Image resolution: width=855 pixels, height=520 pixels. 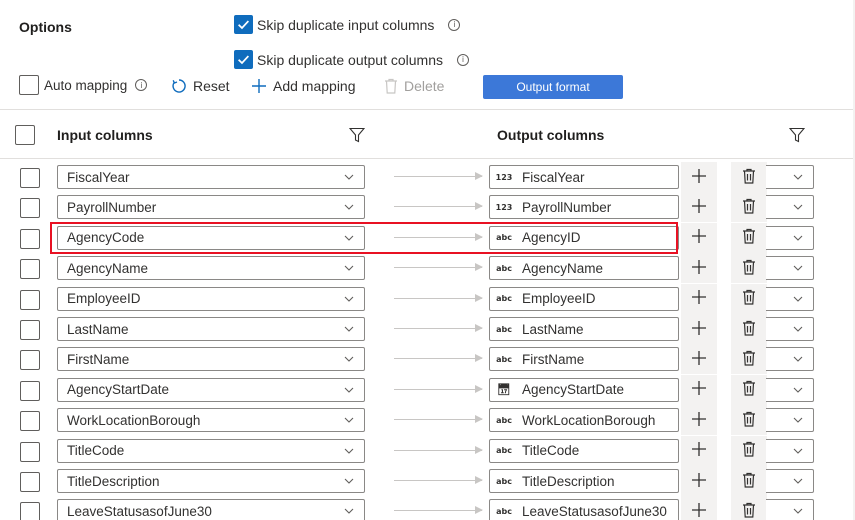 I want to click on output-column-value: FiscalYear, so click(x=553, y=177).